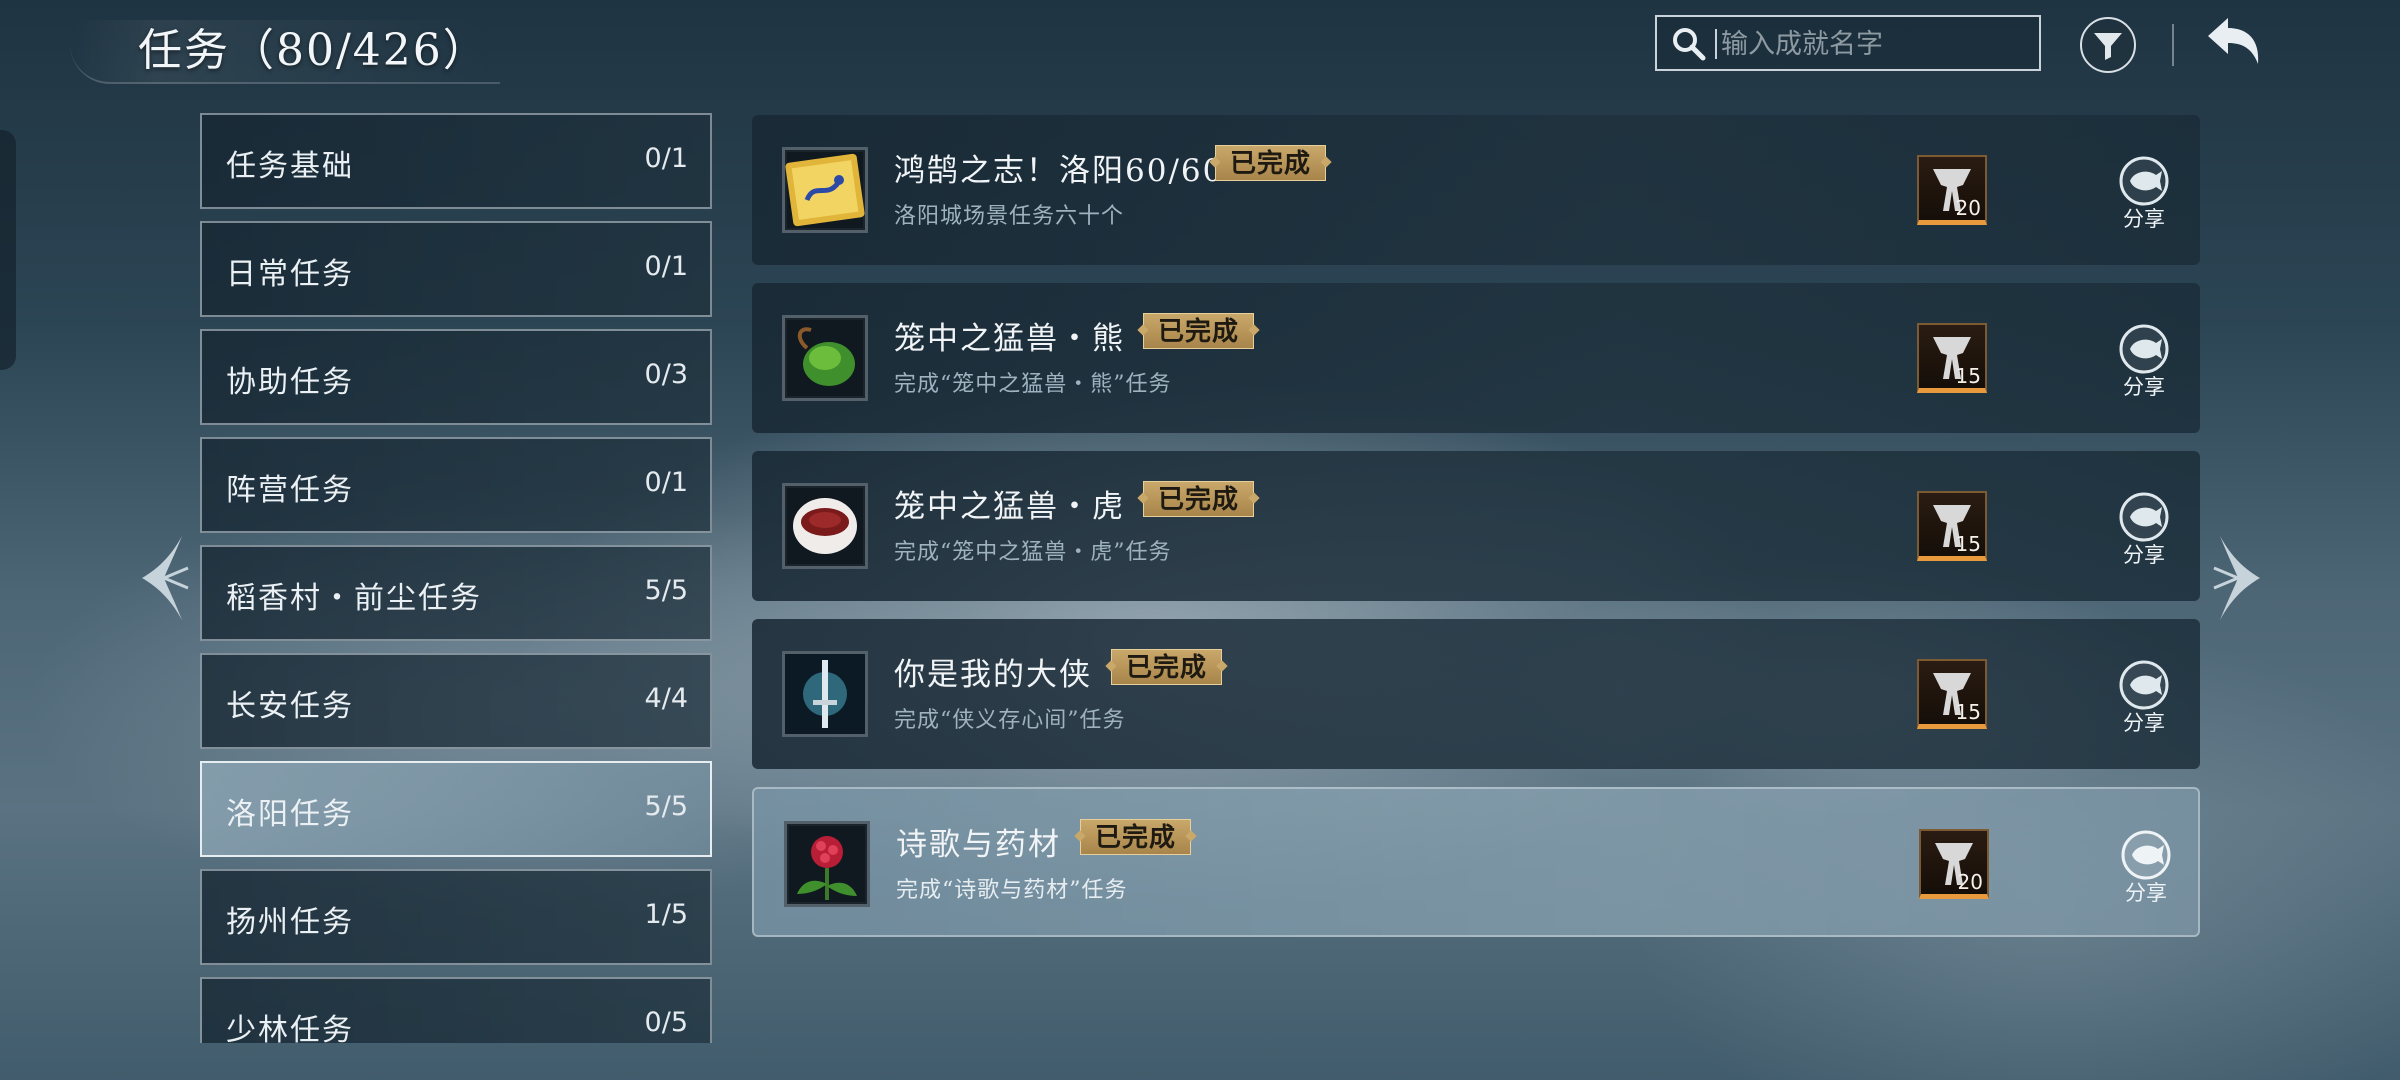  Describe the element at coordinates (1476, 526) in the screenshot. I see `achievement-card: 笼中之猛兽・虎 已完成 完成“笼中之猛兽・虎”任务 15 分享` at that location.